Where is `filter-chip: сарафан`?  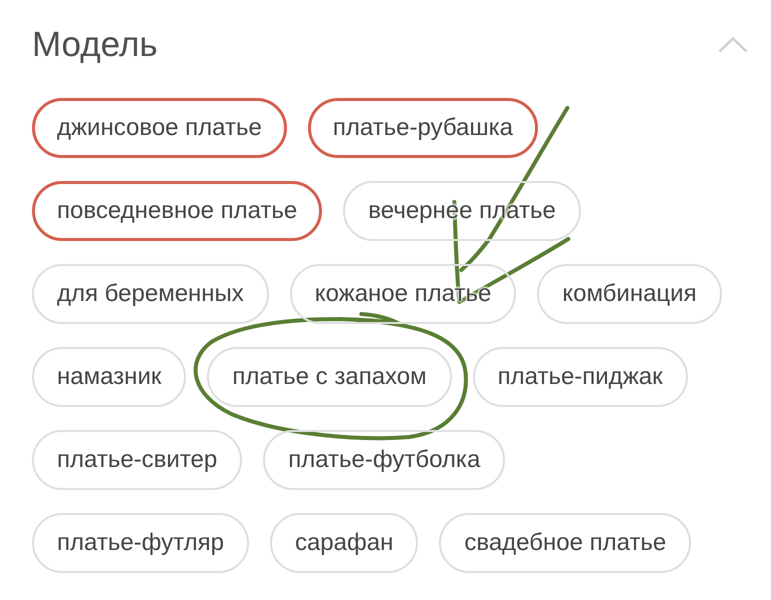 filter-chip: сарафан is located at coordinates (344, 543).